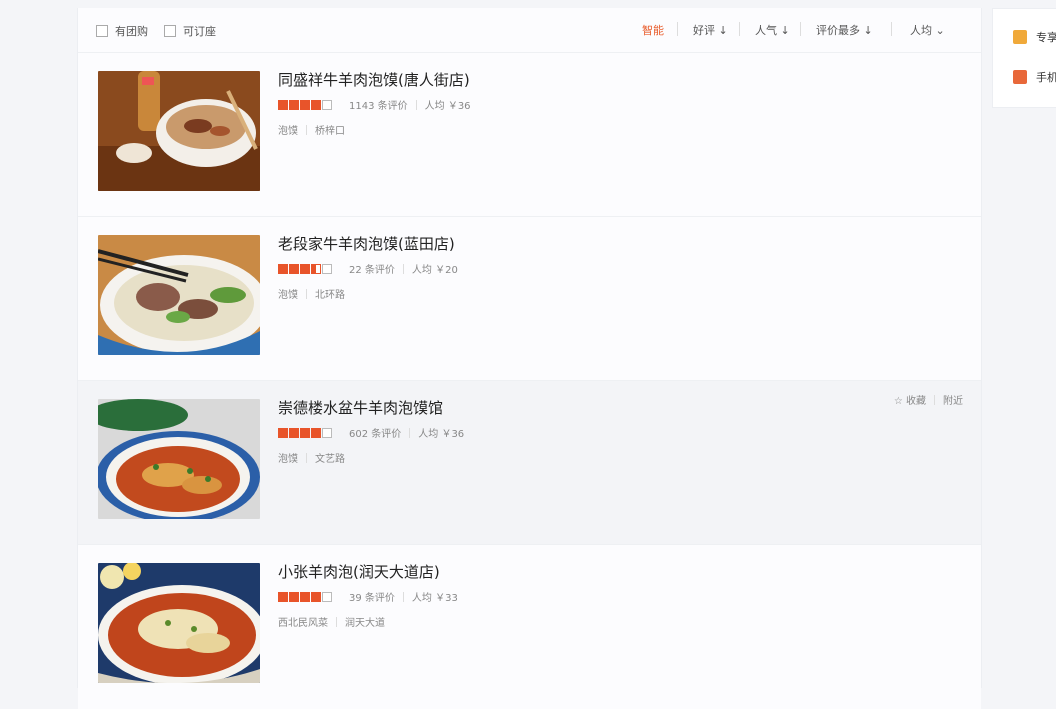  Describe the element at coordinates (653, 30) in the screenshot. I see `sort-smart: 智能` at that location.